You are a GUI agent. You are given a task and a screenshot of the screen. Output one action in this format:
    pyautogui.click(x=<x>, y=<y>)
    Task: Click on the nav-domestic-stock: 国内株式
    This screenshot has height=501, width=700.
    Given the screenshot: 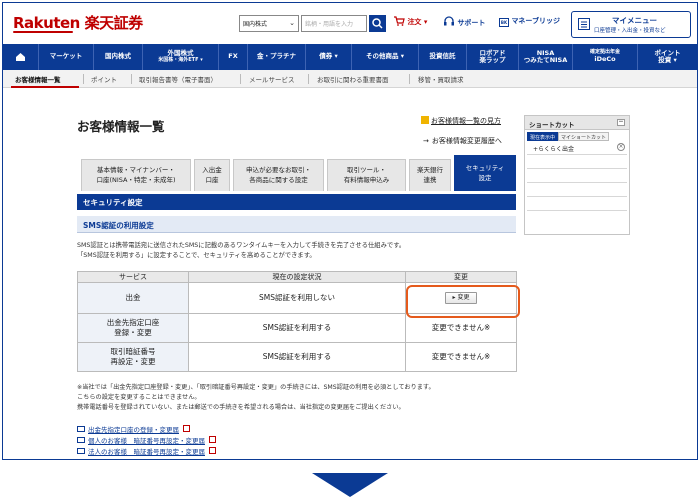 What is the action you would take?
    pyautogui.click(x=118, y=57)
    